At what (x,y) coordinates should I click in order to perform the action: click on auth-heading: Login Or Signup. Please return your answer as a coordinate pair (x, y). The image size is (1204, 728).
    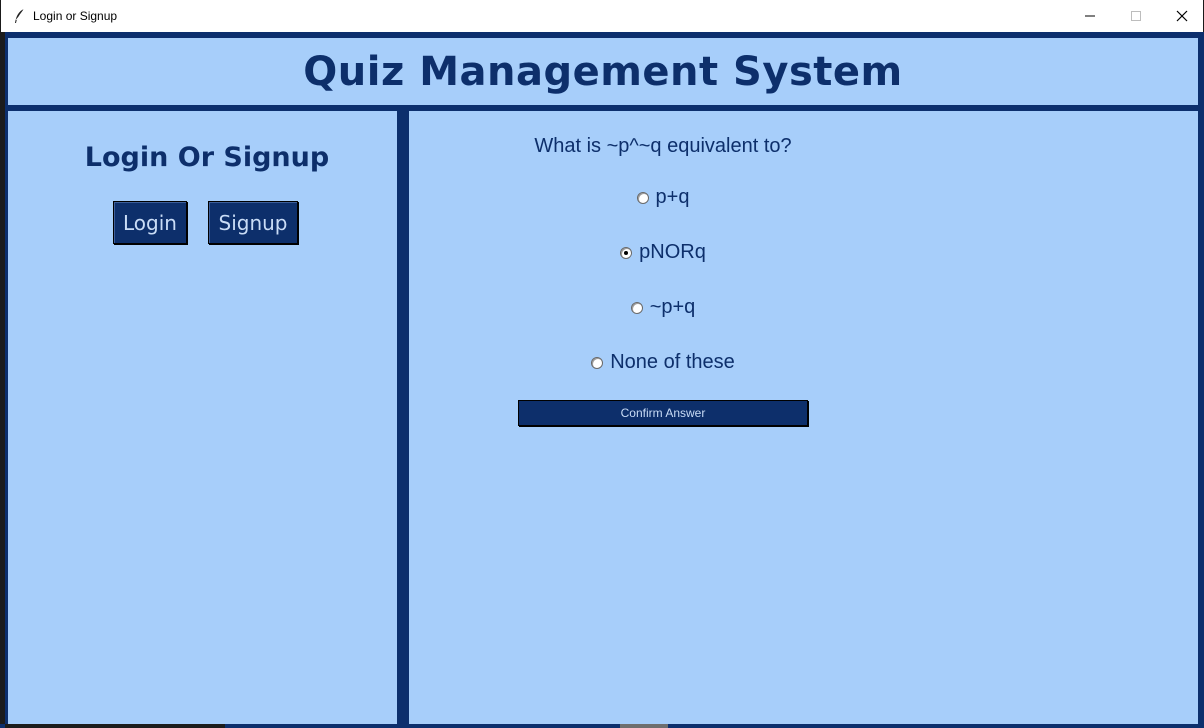
    Looking at the image, I should click on (207, 157).